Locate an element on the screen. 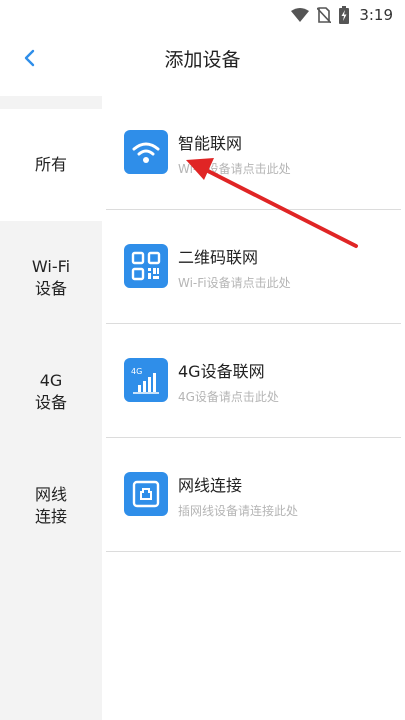  battery-charging-icon is located at coordinates (344, 15).